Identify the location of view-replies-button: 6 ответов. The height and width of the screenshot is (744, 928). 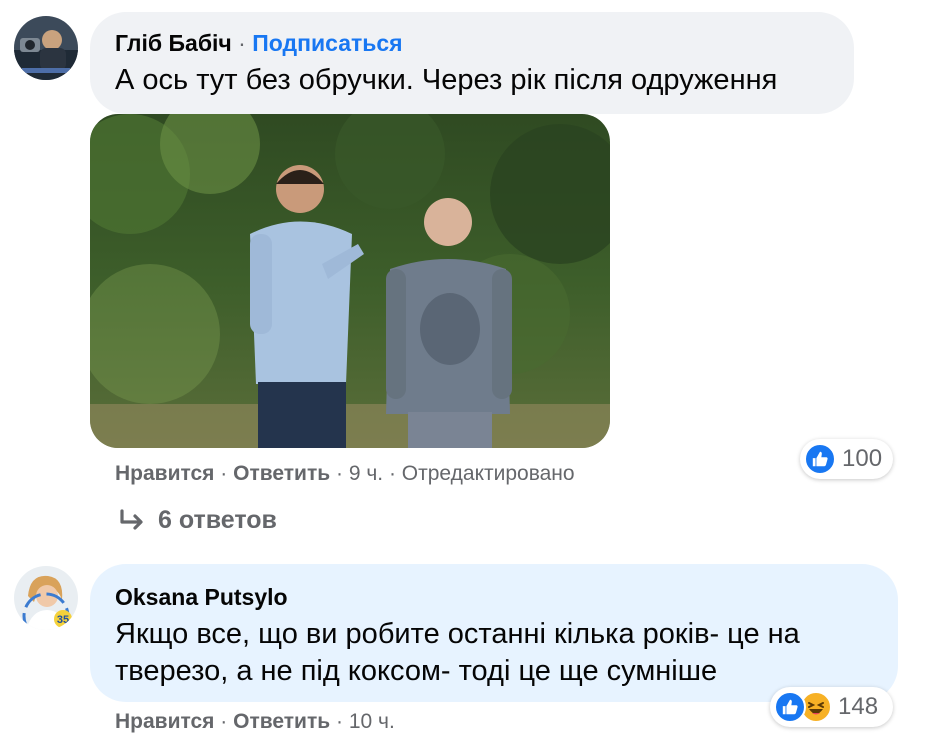
(197, 520).